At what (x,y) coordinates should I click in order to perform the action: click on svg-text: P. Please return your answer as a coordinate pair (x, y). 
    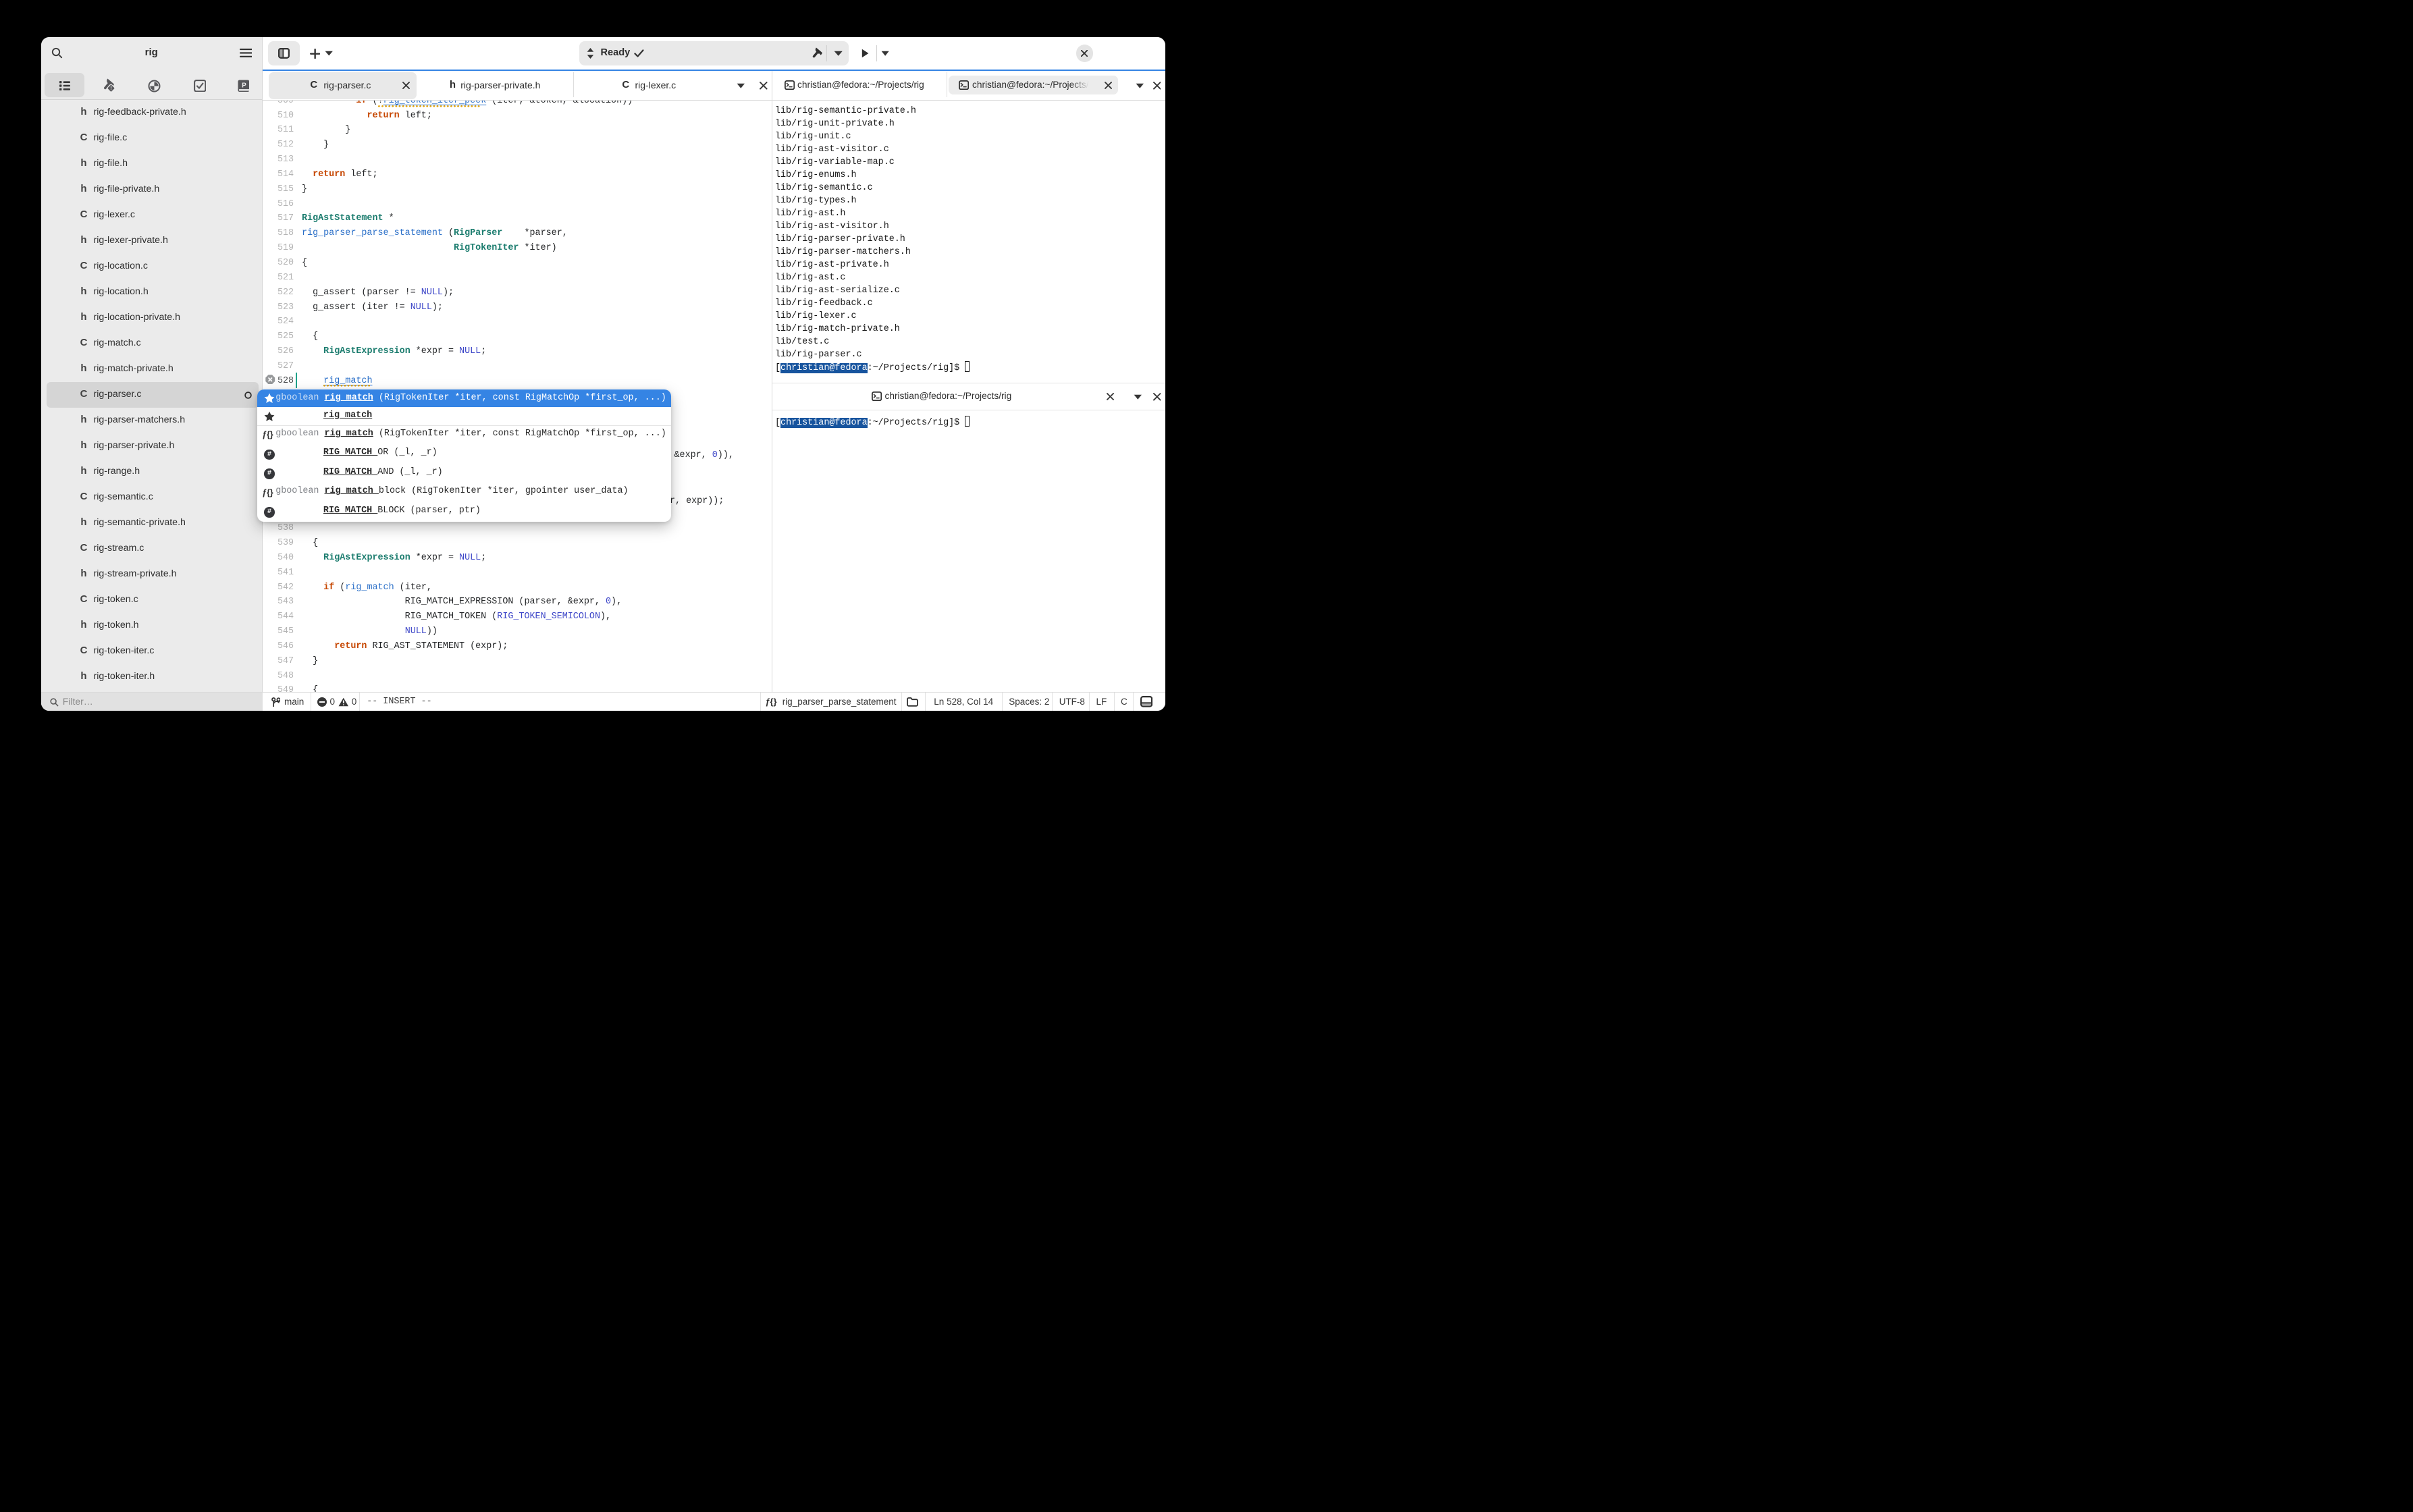
    Looking at the image, I should click on (244, 85).